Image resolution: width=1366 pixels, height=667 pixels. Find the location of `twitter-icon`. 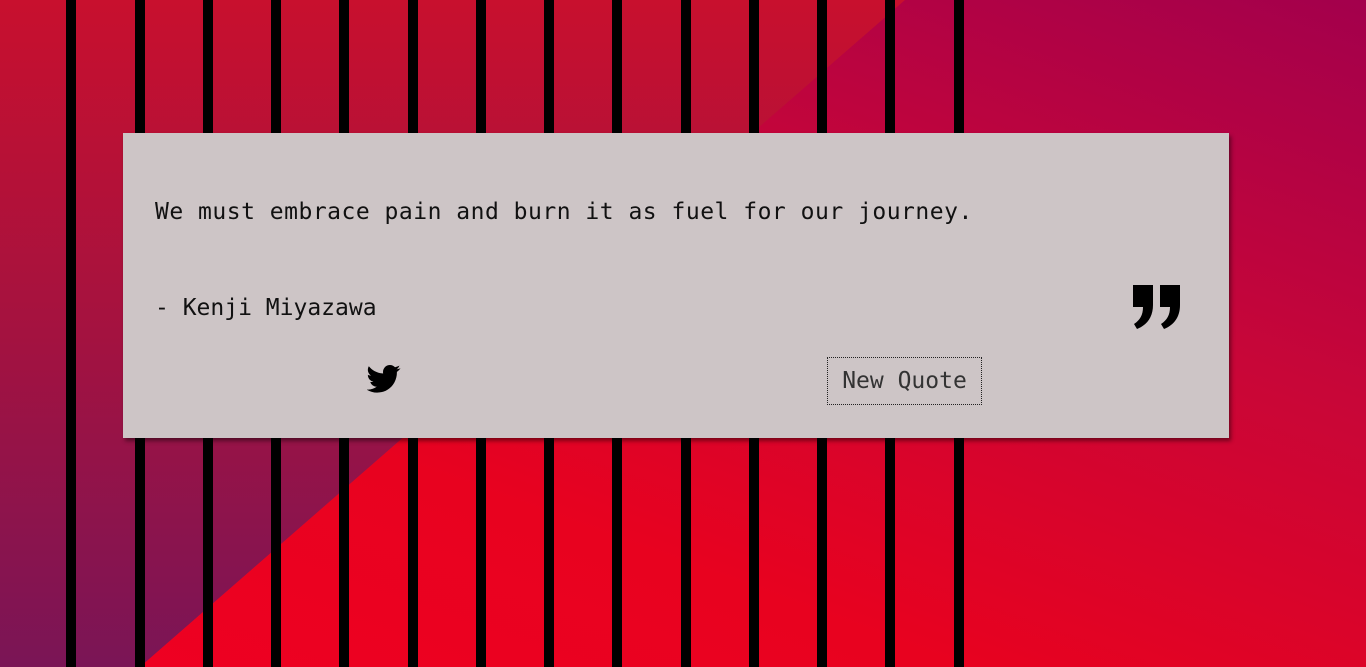

twitter-icon is located at coordinates (384, 379).